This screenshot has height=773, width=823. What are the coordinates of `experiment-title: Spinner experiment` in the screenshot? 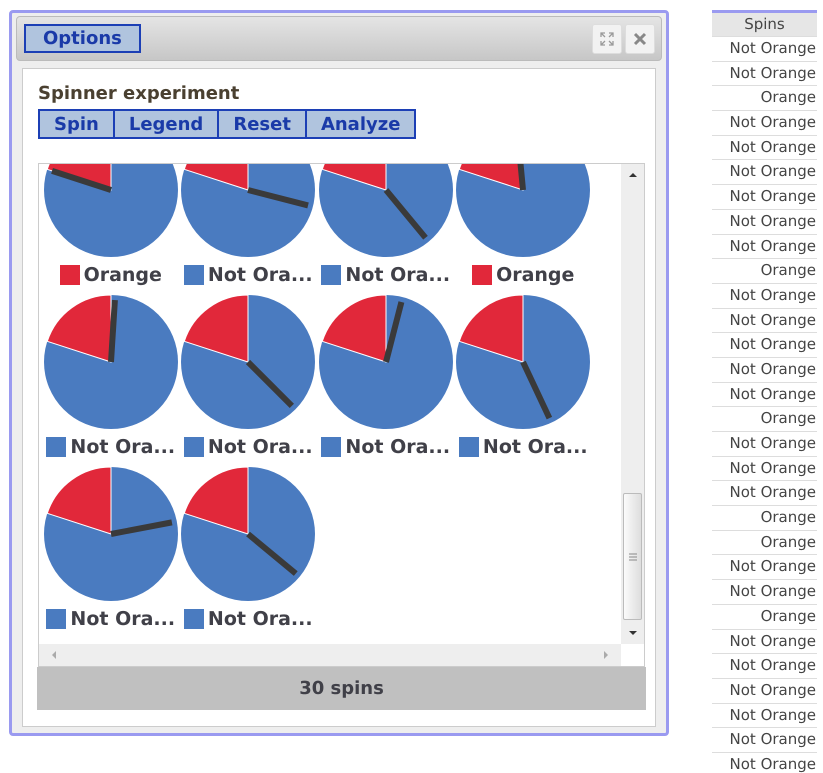 It's located at (139, 94).